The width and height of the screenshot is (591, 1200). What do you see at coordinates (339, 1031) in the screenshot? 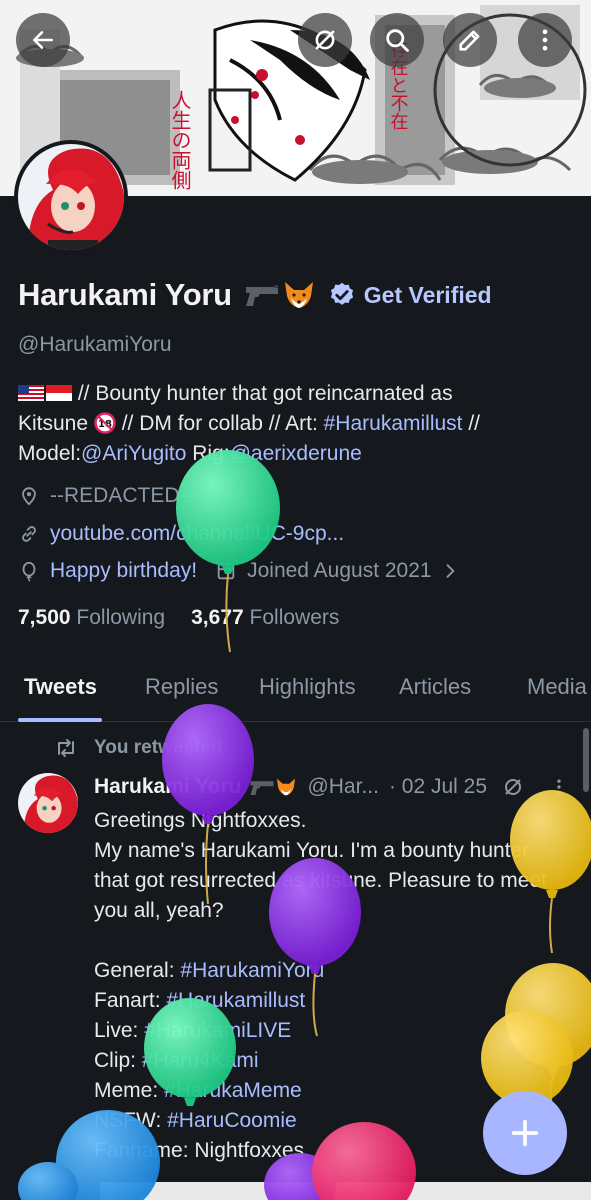
I see `tweet-line-live: Live: #HarukamiLIVE` at bounding box center [339, 1031].